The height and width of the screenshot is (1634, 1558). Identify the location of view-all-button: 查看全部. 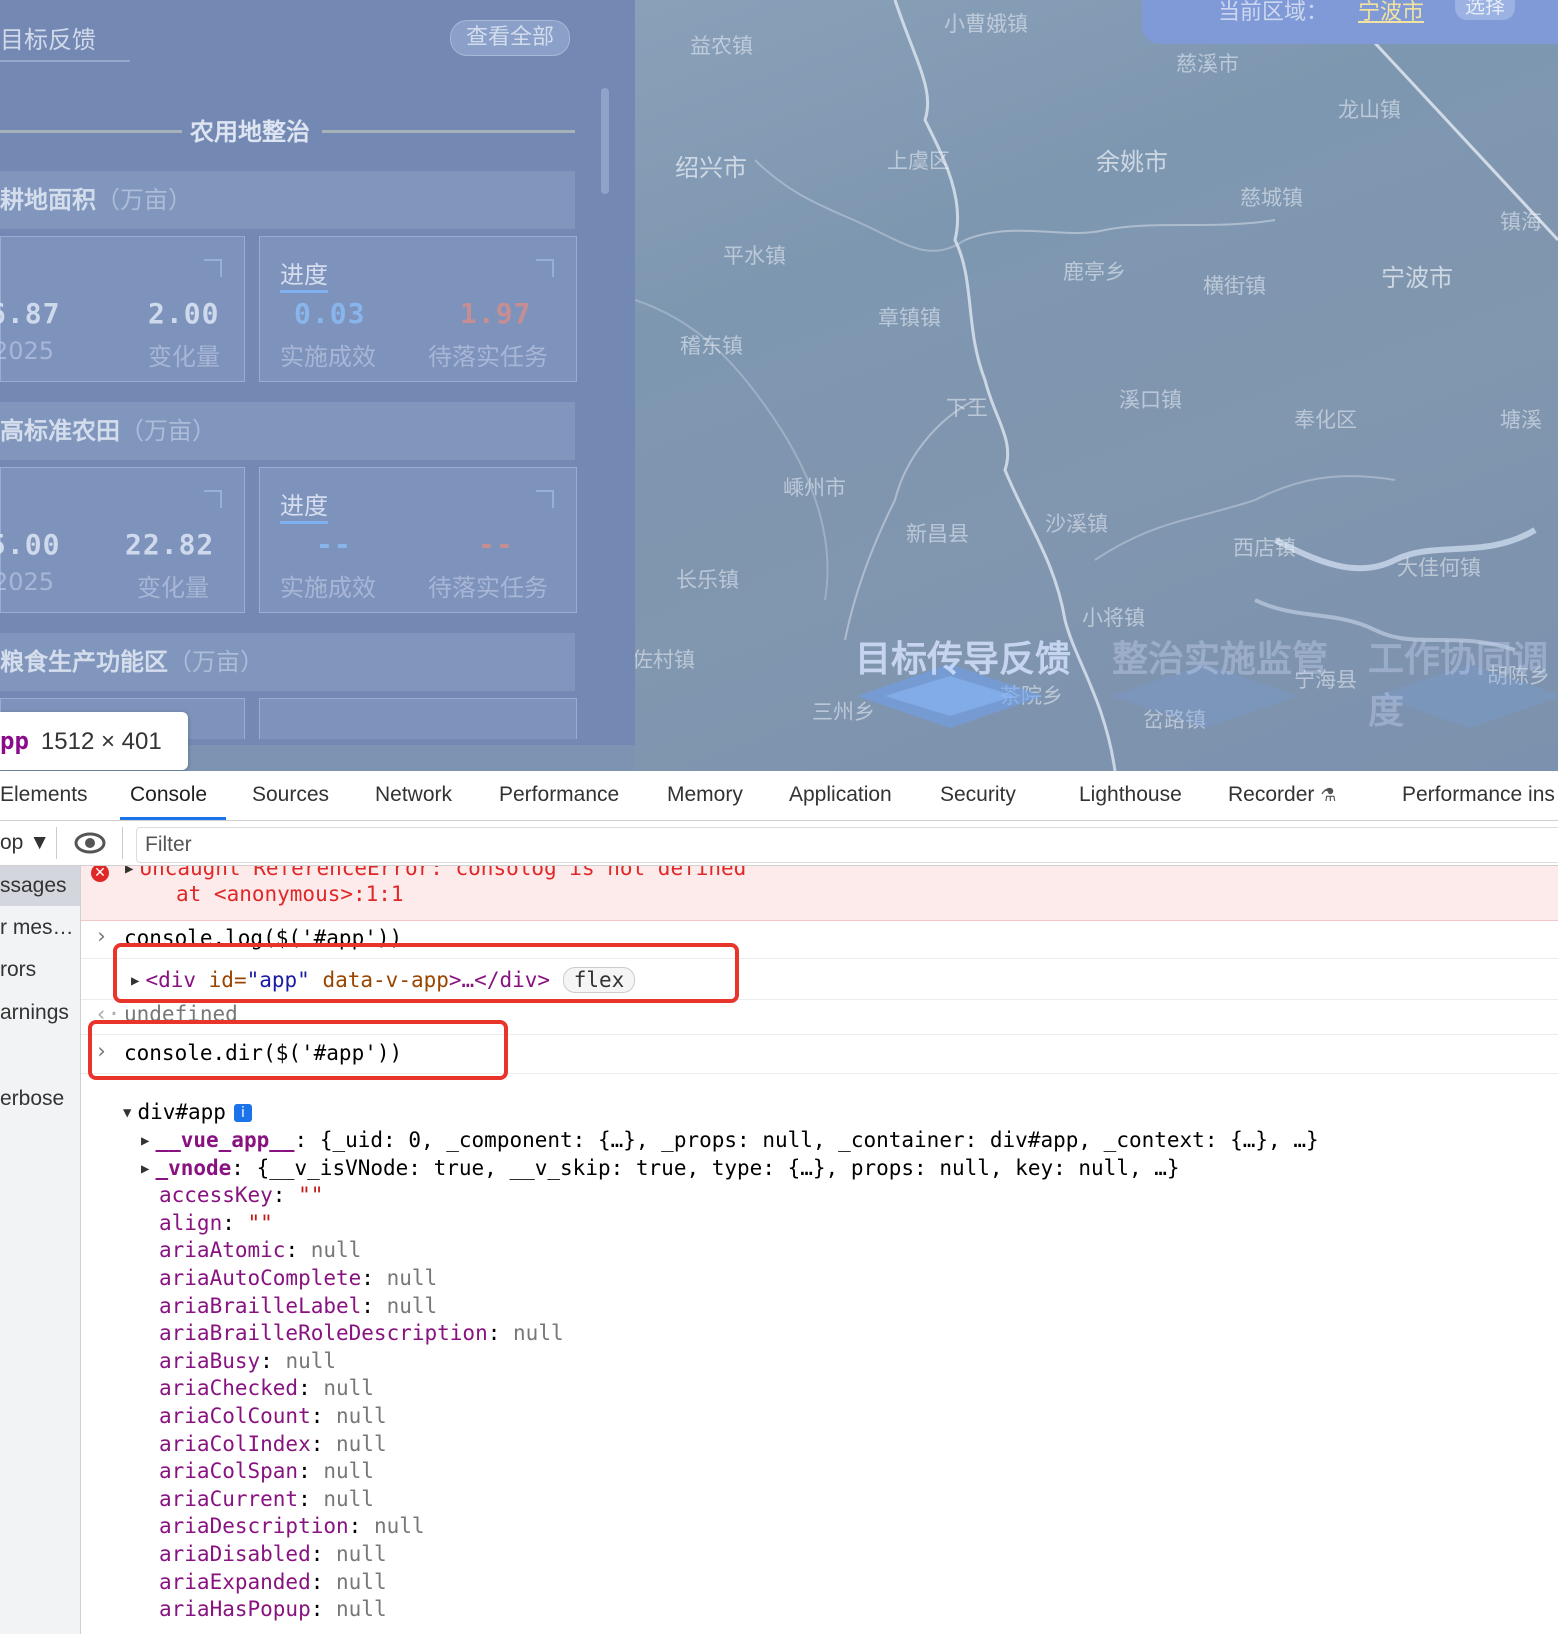
(510, 38).